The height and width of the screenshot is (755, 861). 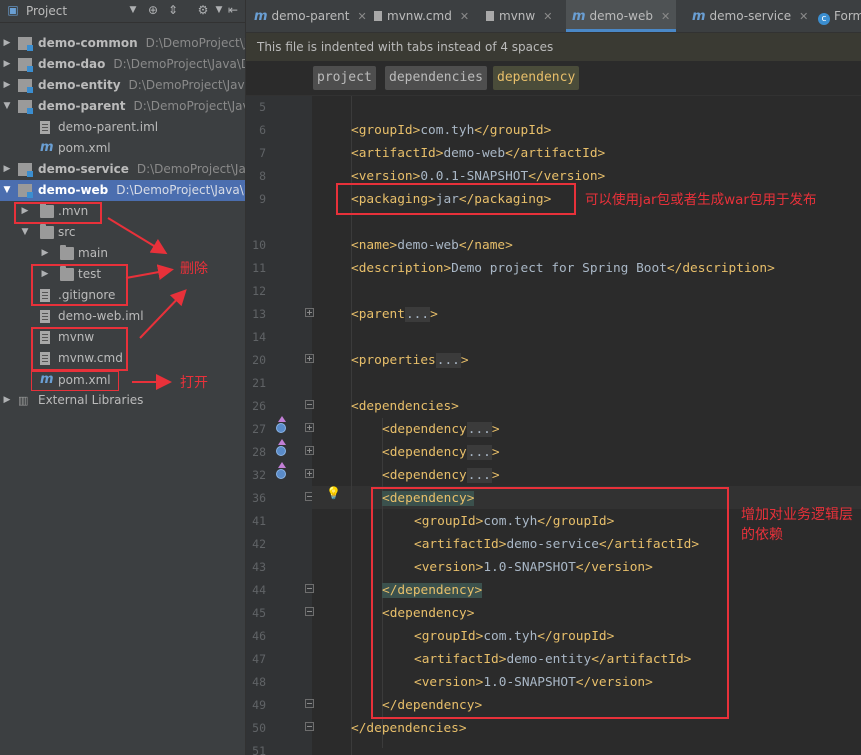 What do you see at coordinates (333, 493) in the screenshot?
I see `lightbulb-icon: 💡` at bounding box center [333, 493].